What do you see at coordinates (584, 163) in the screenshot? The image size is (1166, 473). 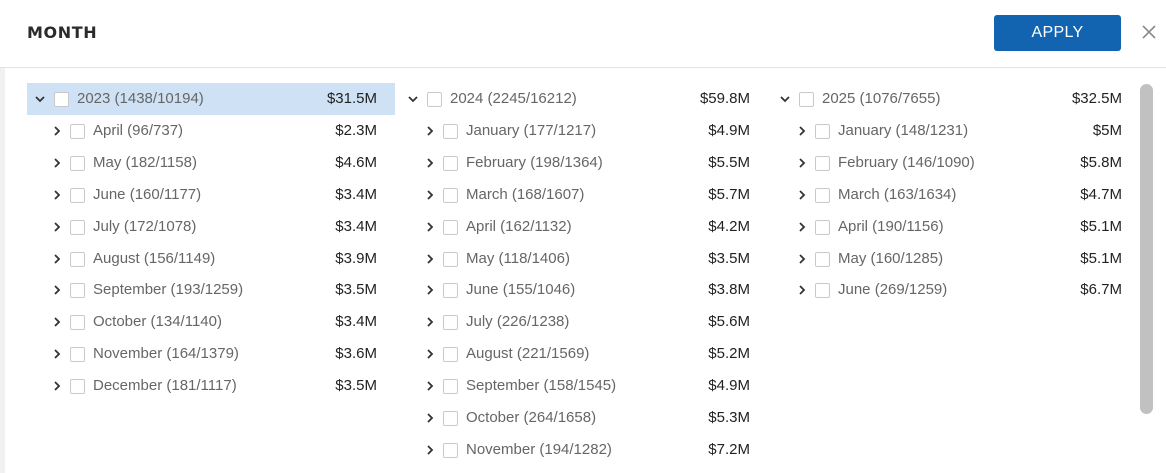 I see `month-row: February (198/1364) $5.5M` at bounding box center [584, 163].